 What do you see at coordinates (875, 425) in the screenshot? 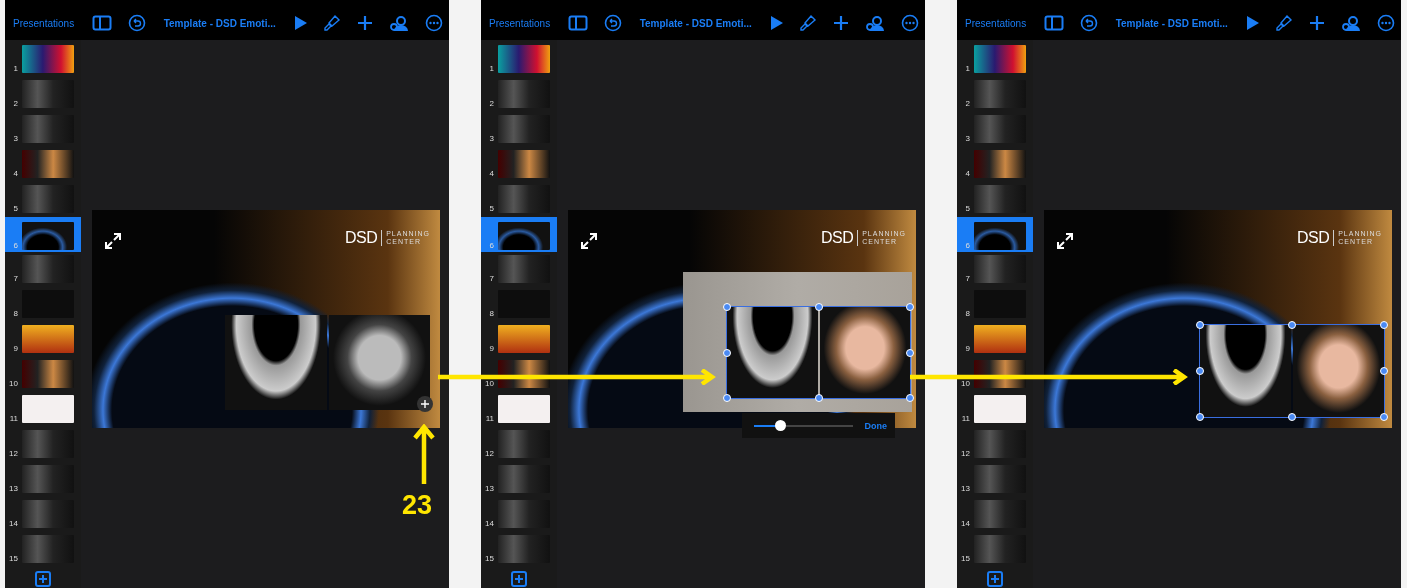
I see `done-button: Done` at bounding box center [875, 425].